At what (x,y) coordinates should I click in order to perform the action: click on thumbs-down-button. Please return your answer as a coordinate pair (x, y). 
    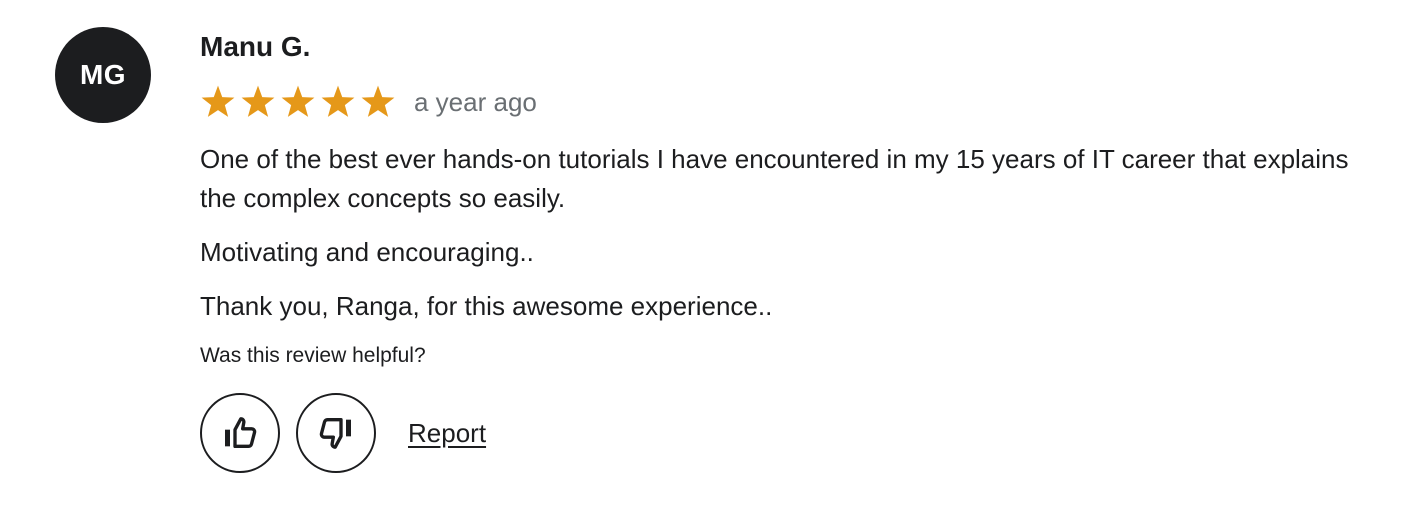
    Looking at the image, I should click on (336, 433).